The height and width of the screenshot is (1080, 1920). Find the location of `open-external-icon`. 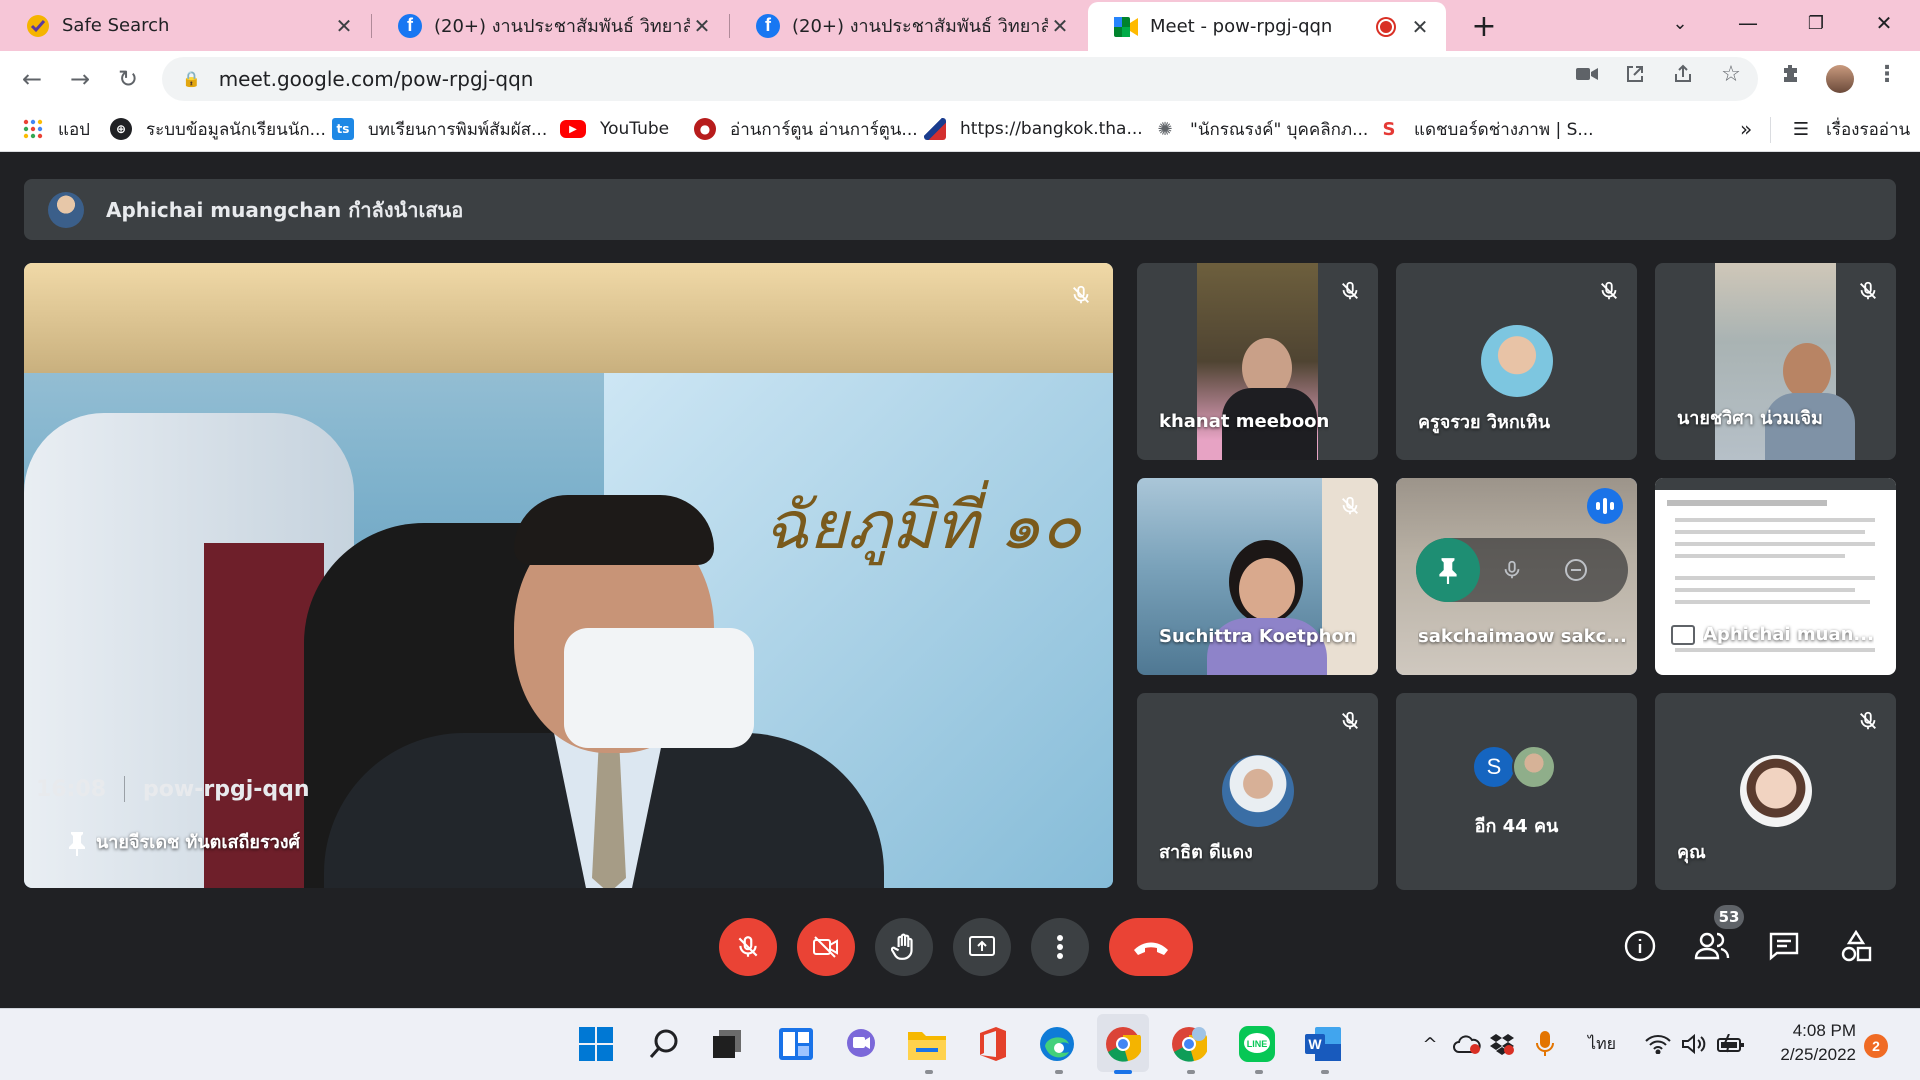

open-external-icon is located at coordinates (1635, 74).